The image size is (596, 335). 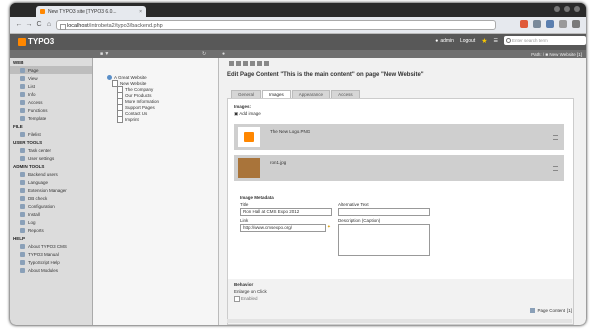 I want to click on module-item: TypoScript Help, so click(x=51, y=262).